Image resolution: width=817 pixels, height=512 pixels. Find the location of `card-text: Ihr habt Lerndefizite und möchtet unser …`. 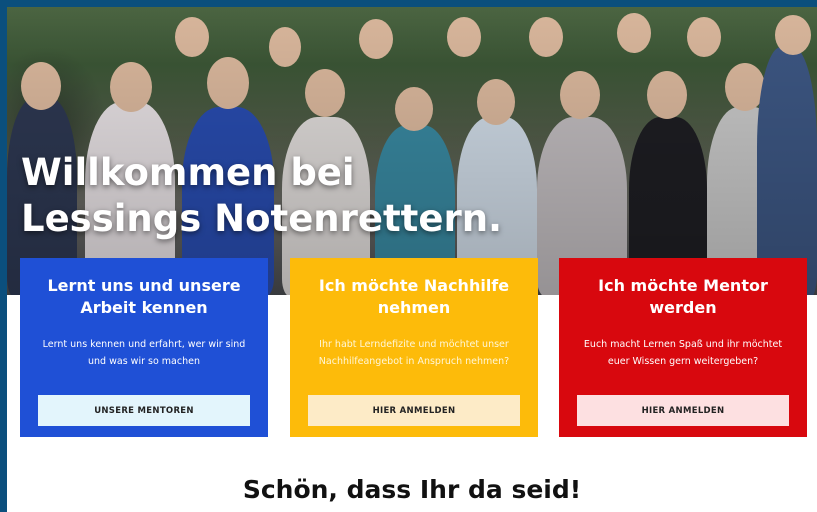

card-text: Ihr habt Lerndefizite und möchtet unser … is located at coordinates (414, 353).